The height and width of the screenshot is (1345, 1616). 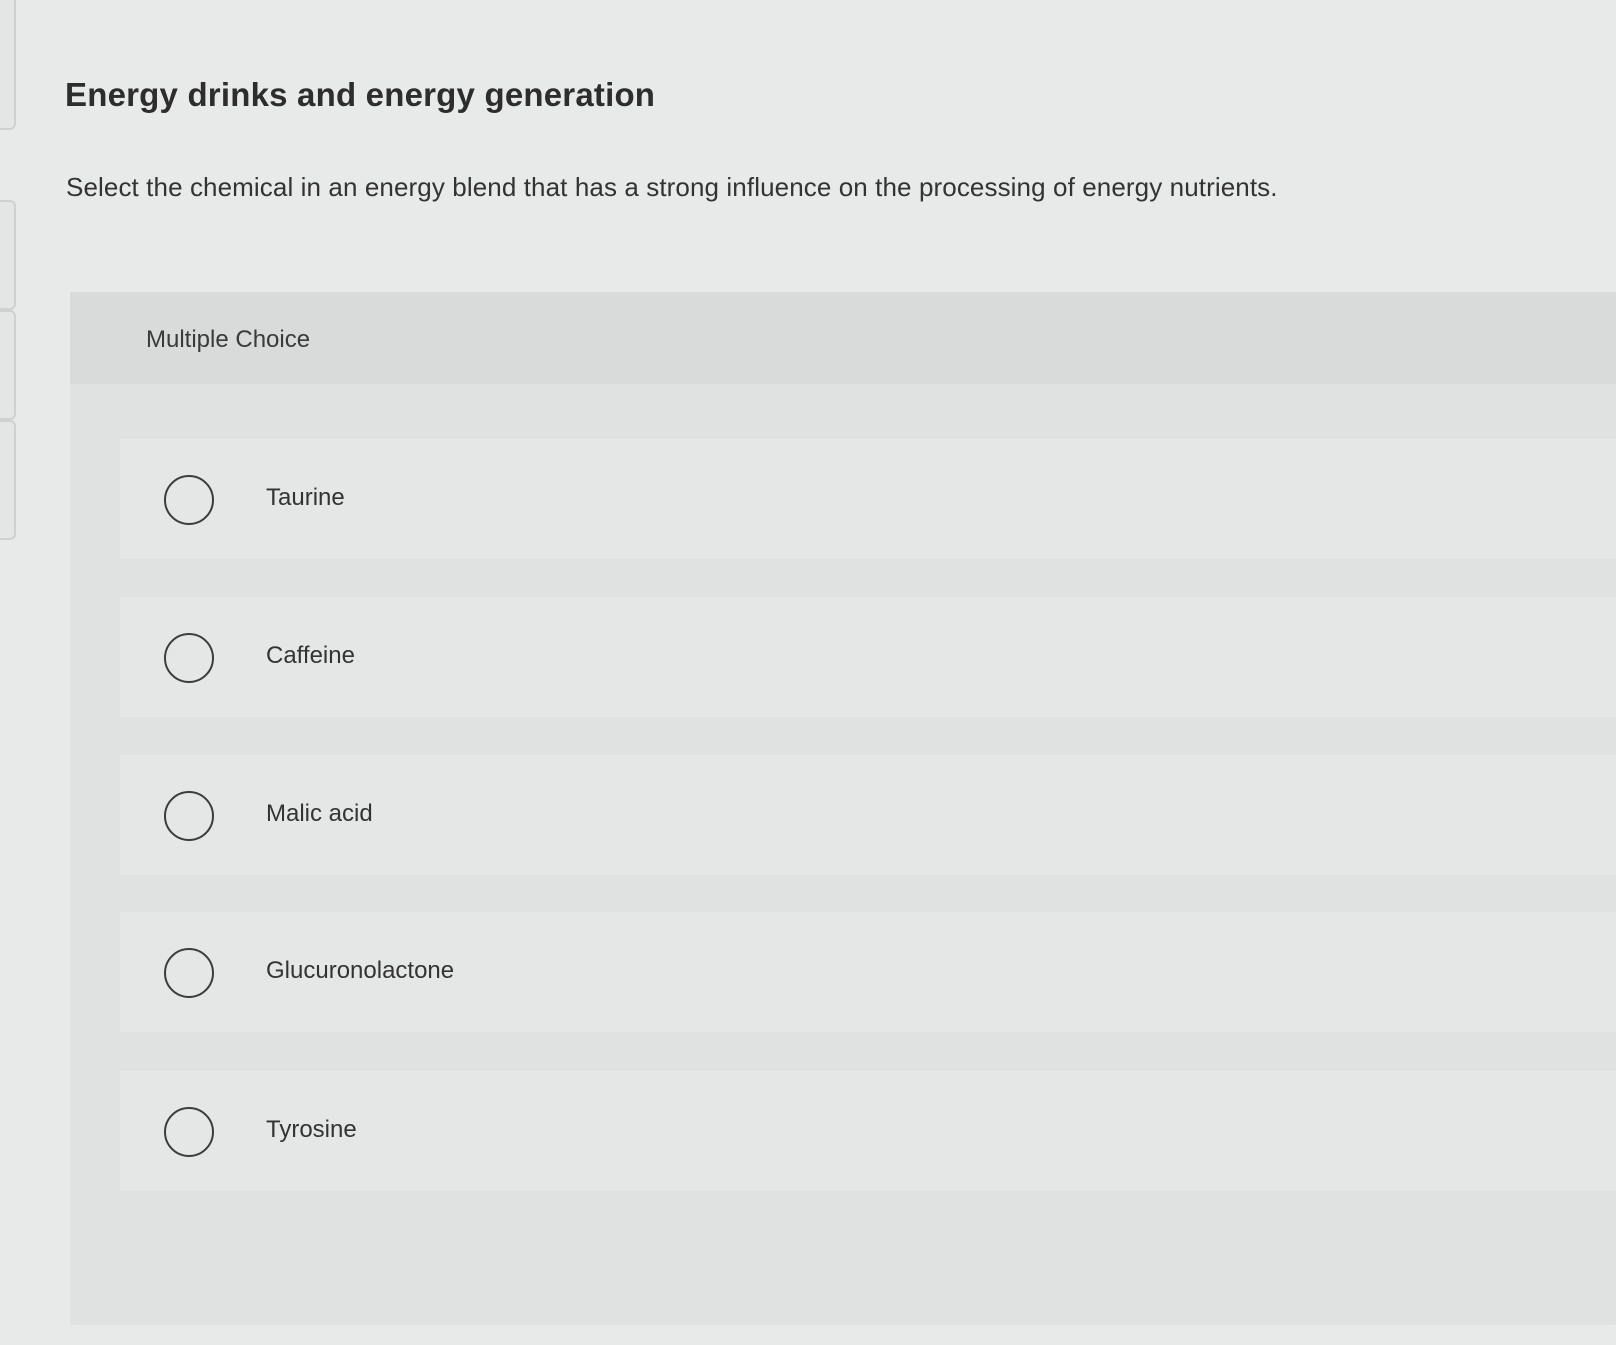 What do you see at coordinates (868, 815) in the screenshot?
I see `choice-option: Malic acid` at bounding box center [868, 815].